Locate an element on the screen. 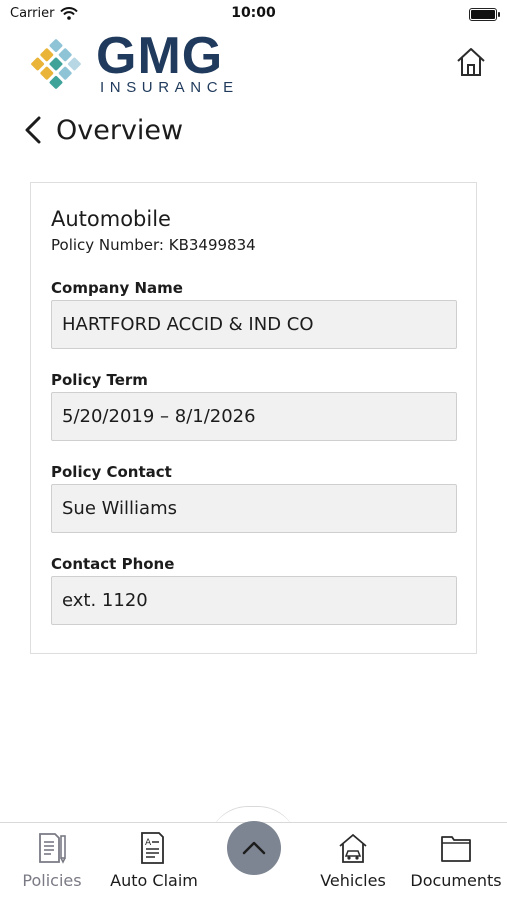 Image resolution: width=507 pixels, height=900 pixels. company-name-value: HARTFORD ACCID & IND CO is located at coordinates (188, 324).